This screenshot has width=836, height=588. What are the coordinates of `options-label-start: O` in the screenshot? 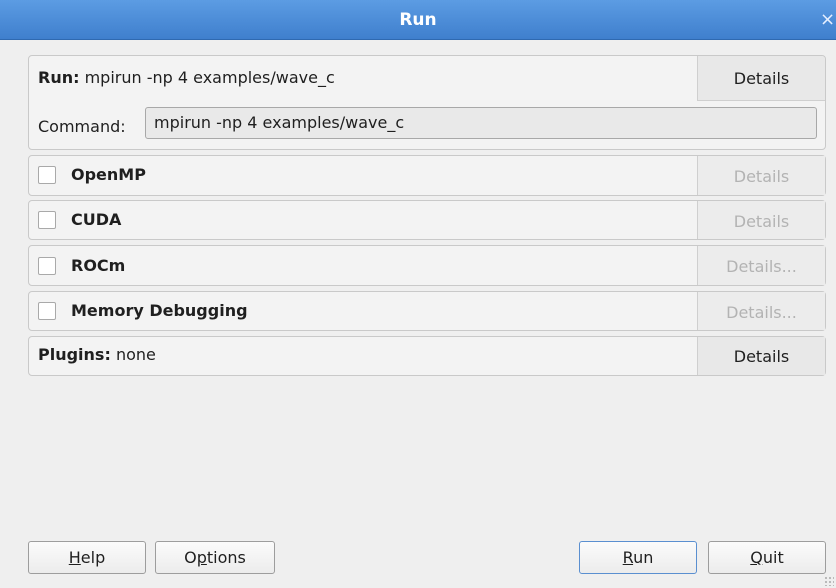 It's located at (190, 557).